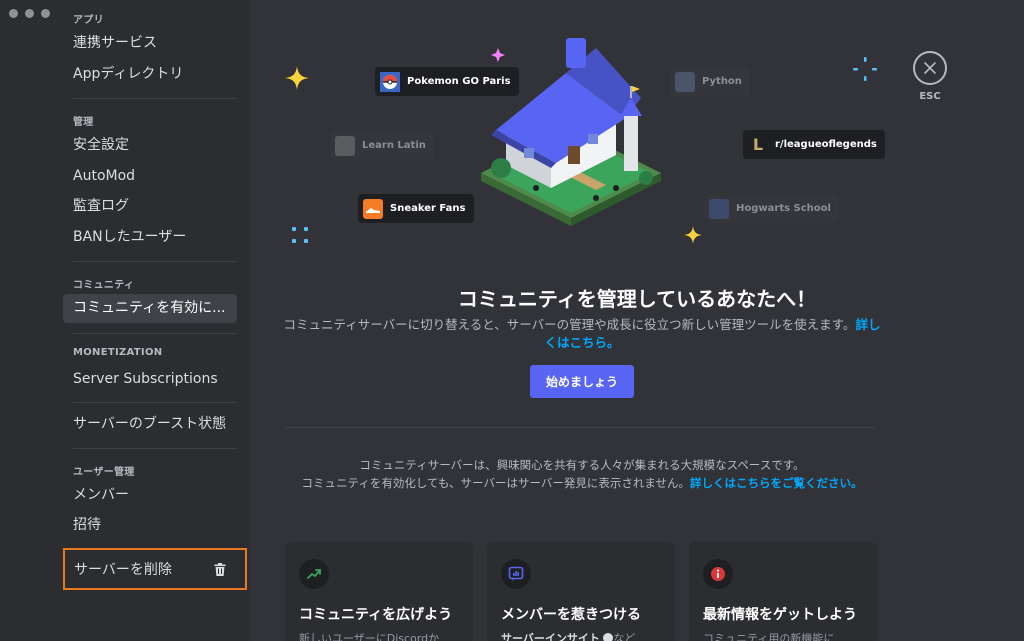 The image size is (1024, 641). What do you see at coordinates (719, 208) in the screenshot?
I see `hogwarts-icon` at bounding box center [719, 208].